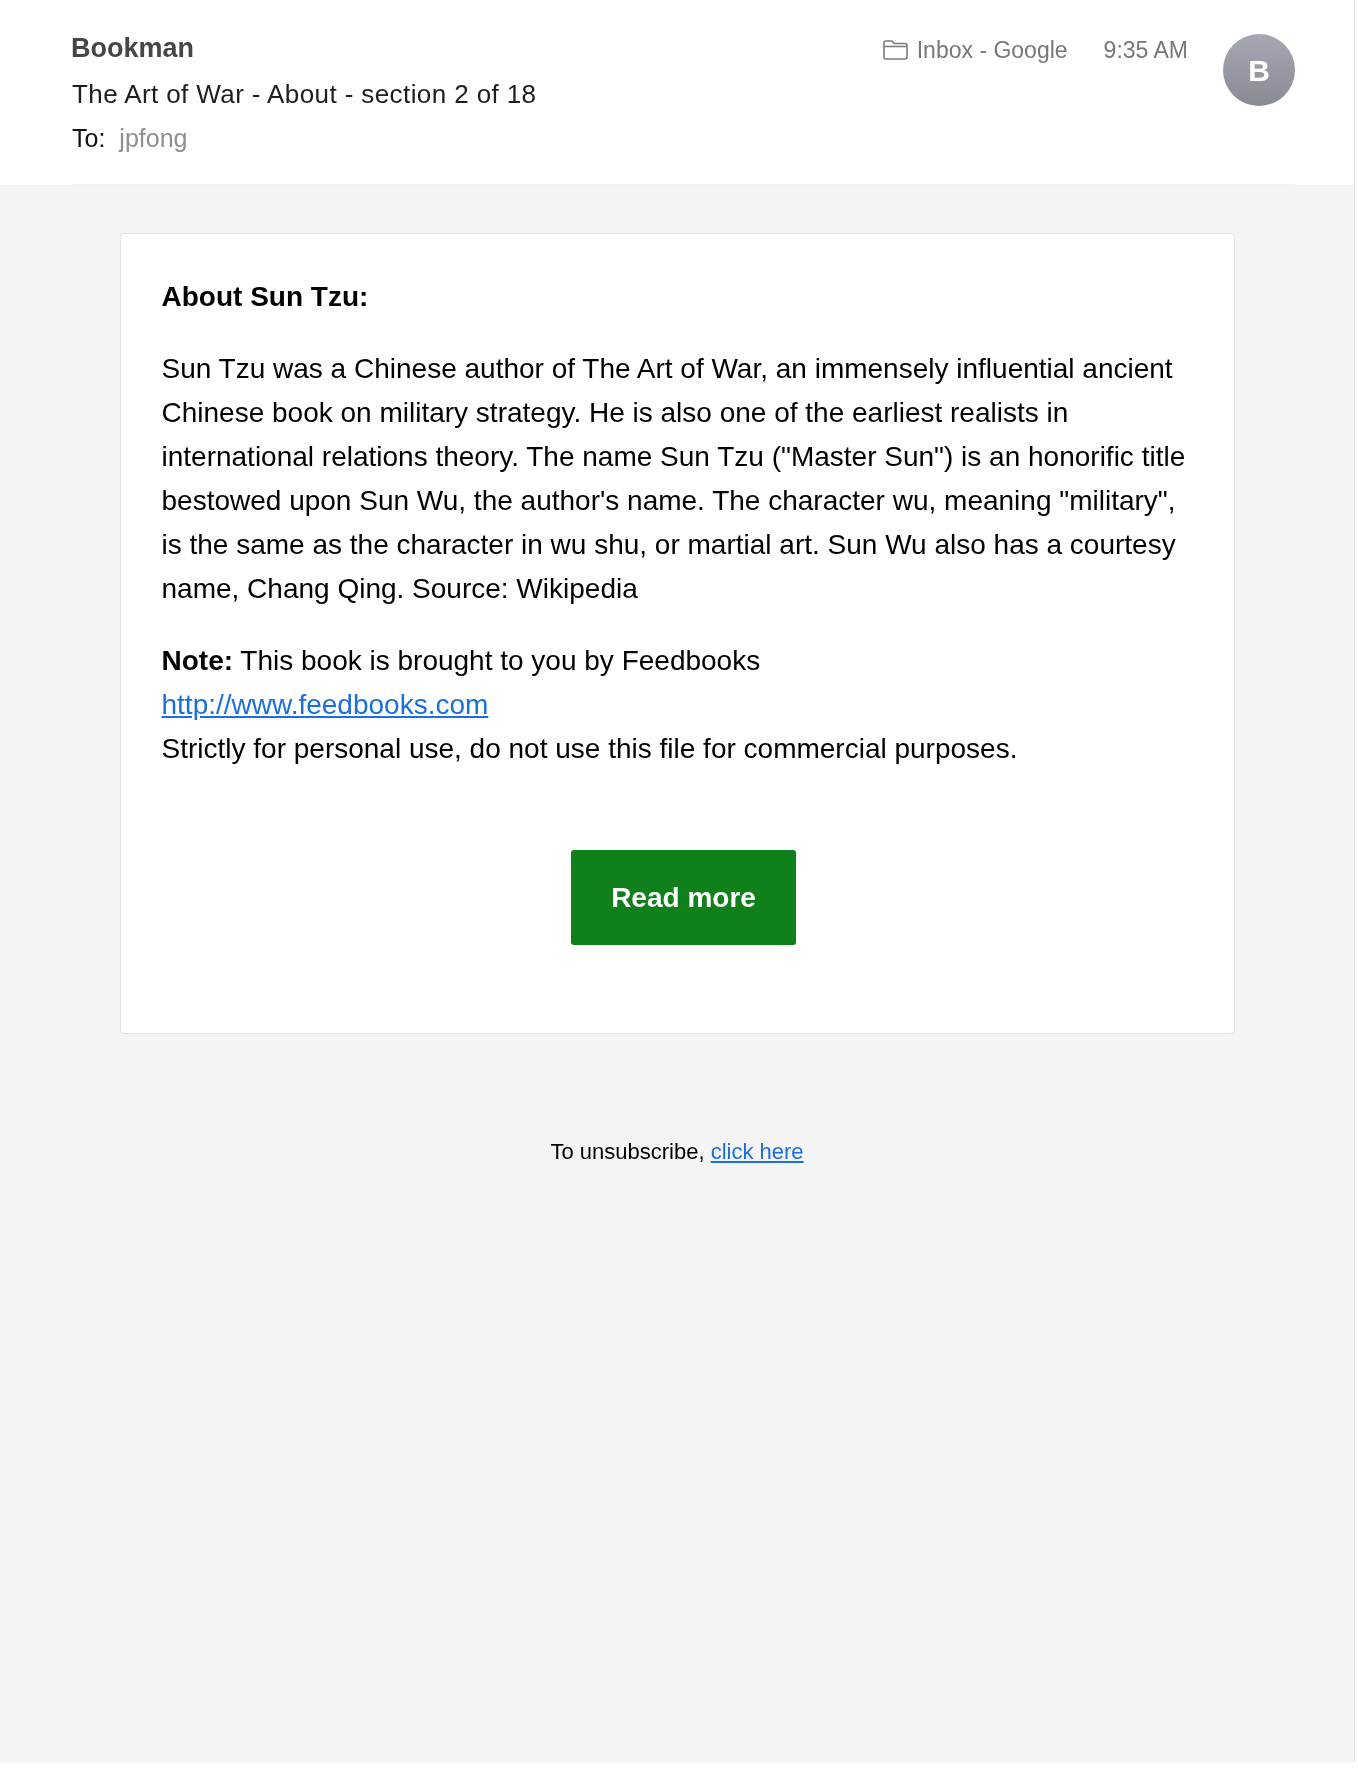 Image resolution: width=1358 pixels, height=1768 pixels. Describe the element at coordinates (589, 749) in the screenshot. I see `disclaimer-text: Strictly for personal use, do not use this file for commercial purposes.` at that location.